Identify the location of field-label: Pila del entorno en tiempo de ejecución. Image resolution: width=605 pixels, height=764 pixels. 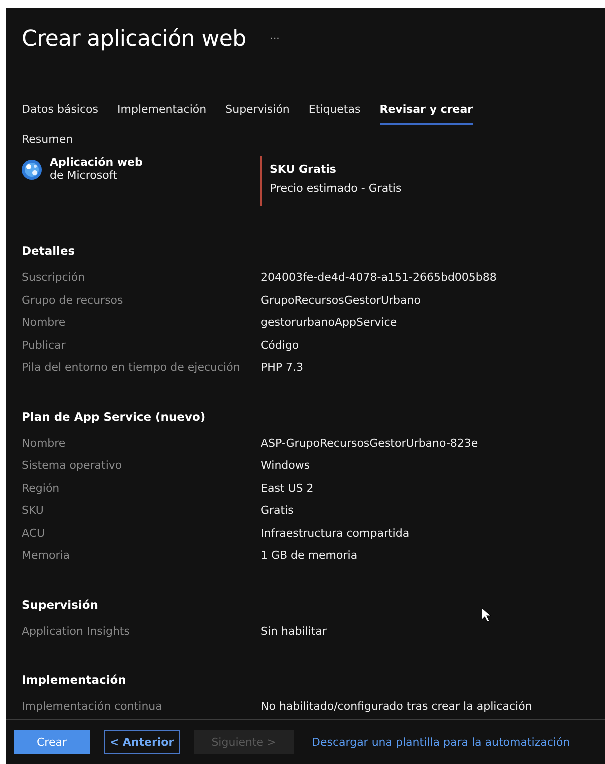
(132, 368).